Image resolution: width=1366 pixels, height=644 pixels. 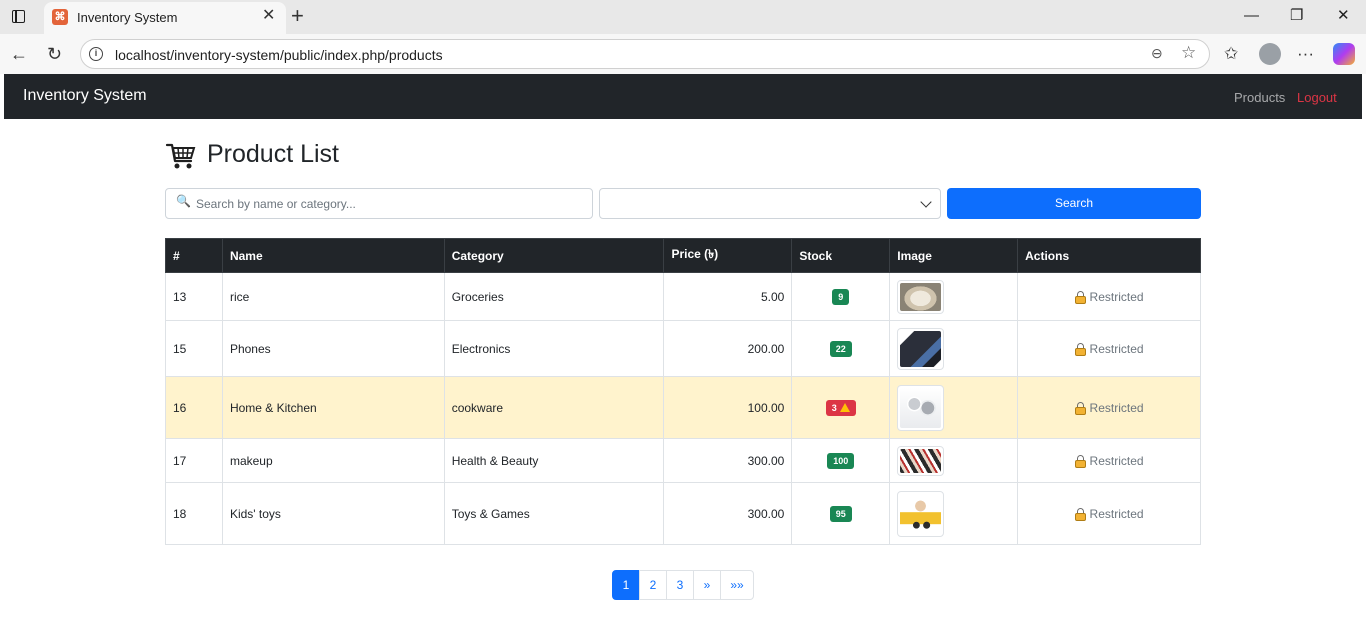 I want to click on cell-stock: 3, so click(x=841, y=407).